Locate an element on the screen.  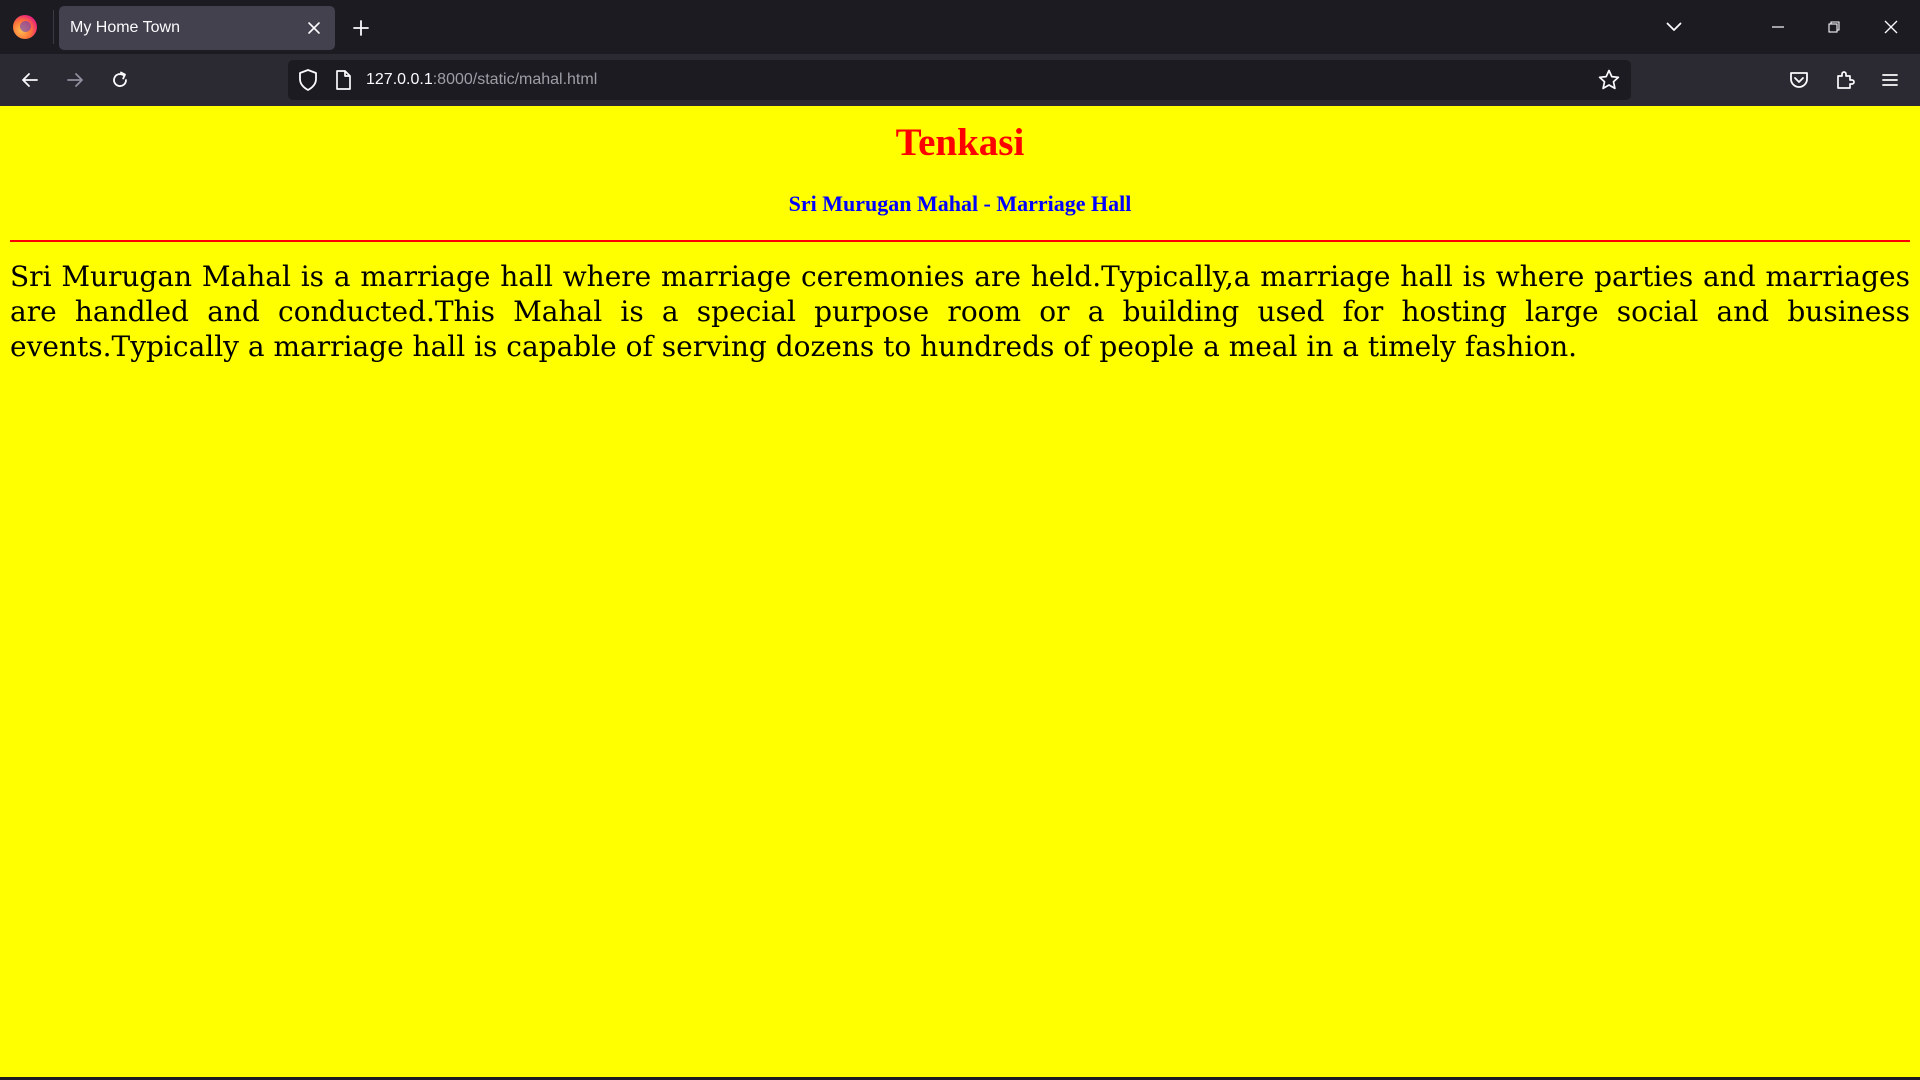
shield-icon is located at coordinates (308, 80).